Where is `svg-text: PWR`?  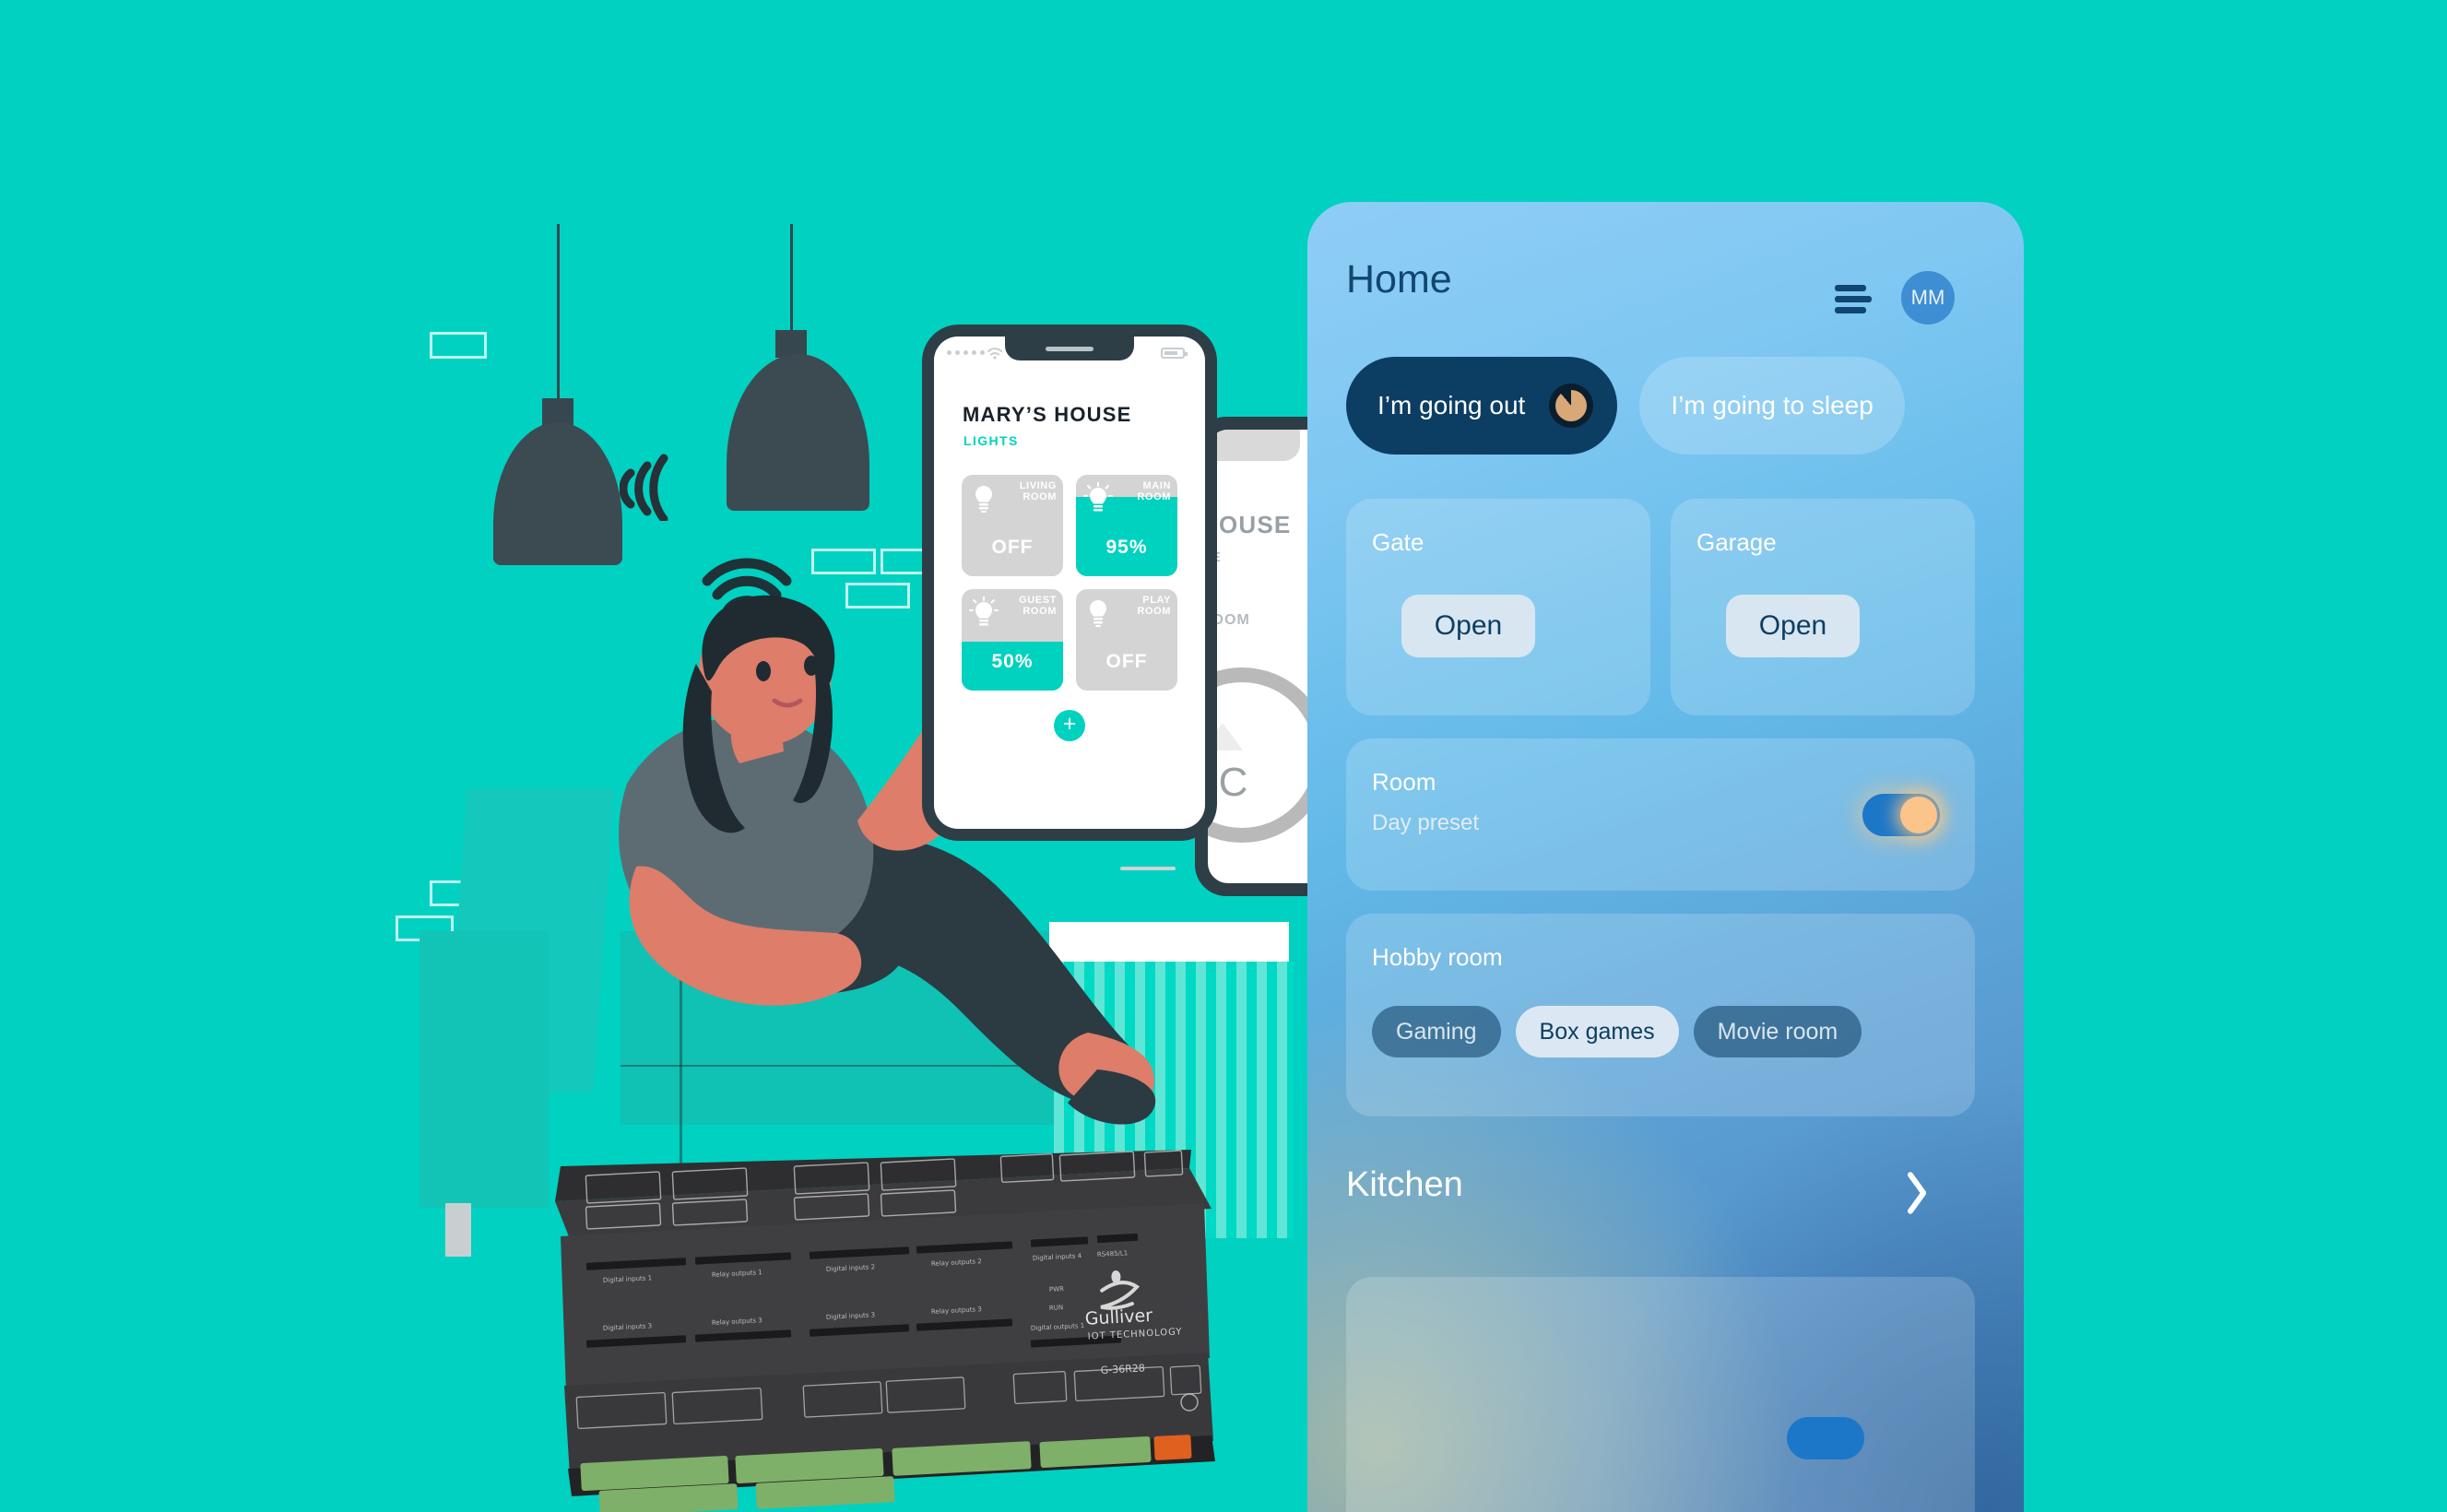
svg-text: PWR is located at coordinates (1057, 1289).